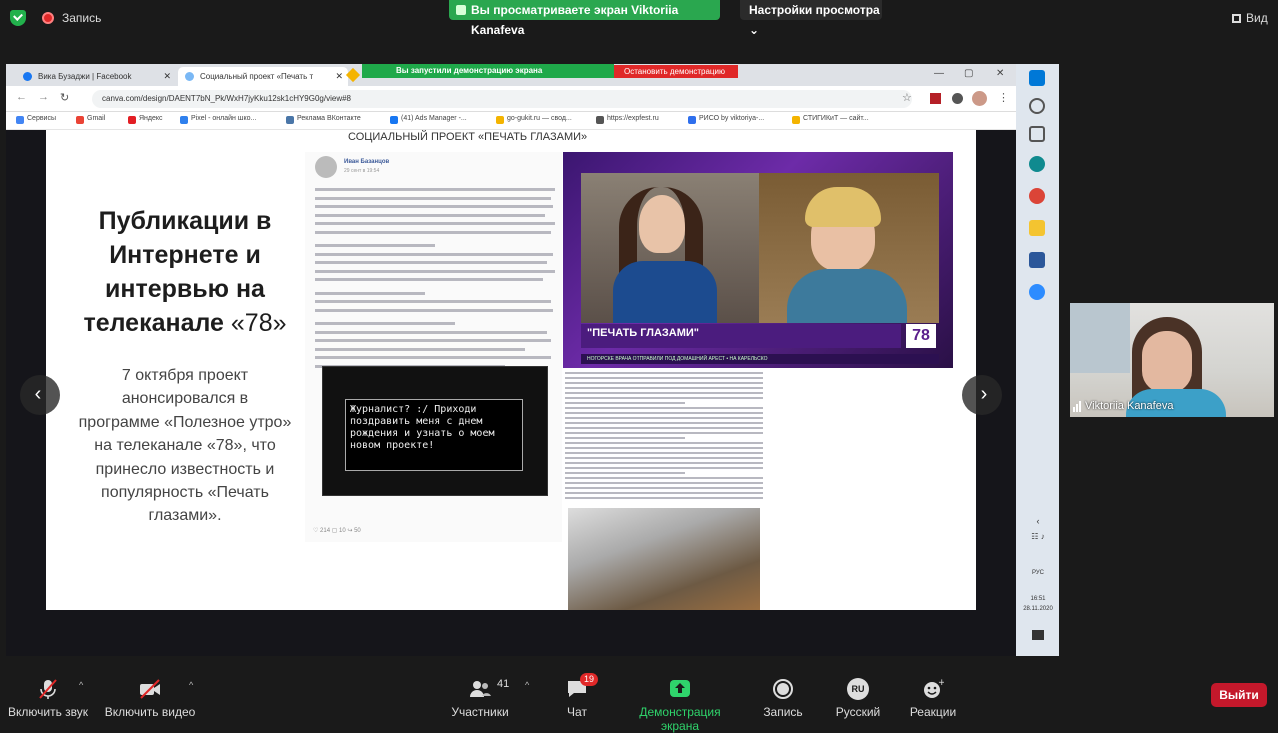 The image size is (1278, 733). Describe the element at coordinates (933, 712) in the screenshot. I see `reactions-label: Реакции` at that location.